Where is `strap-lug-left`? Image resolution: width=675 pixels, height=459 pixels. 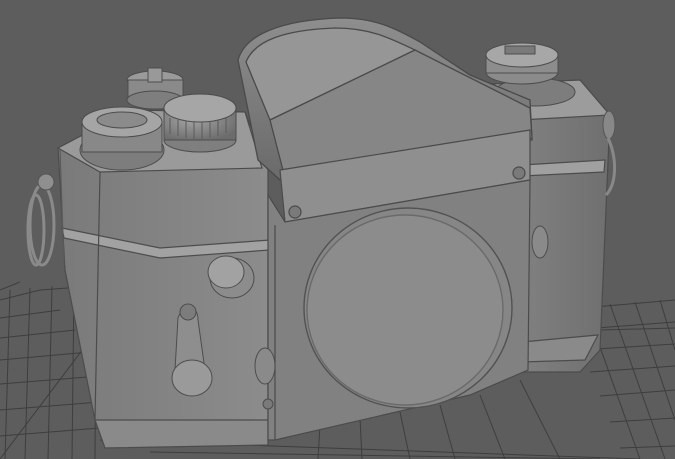 strap-lug-left is located at coordinates (41, 220).